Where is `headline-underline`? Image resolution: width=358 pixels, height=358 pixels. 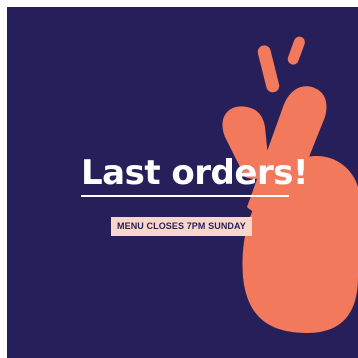 headline-underline is located at coordinates (185, 196).